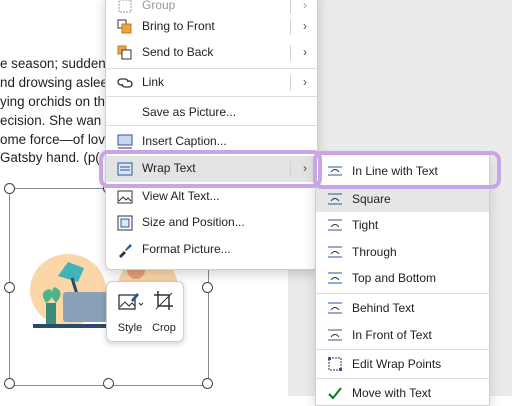 This screenshot has width=512, height=406. I want to click on alt-text-icon, so click(125, 197).